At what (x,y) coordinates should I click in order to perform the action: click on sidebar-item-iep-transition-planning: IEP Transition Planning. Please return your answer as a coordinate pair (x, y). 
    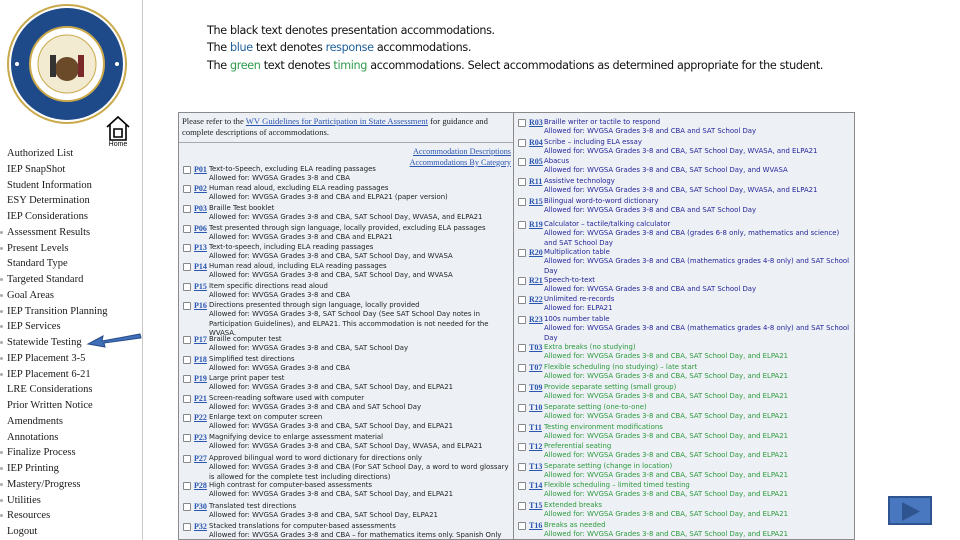
    Looking at the image, I should click on (54, 311).